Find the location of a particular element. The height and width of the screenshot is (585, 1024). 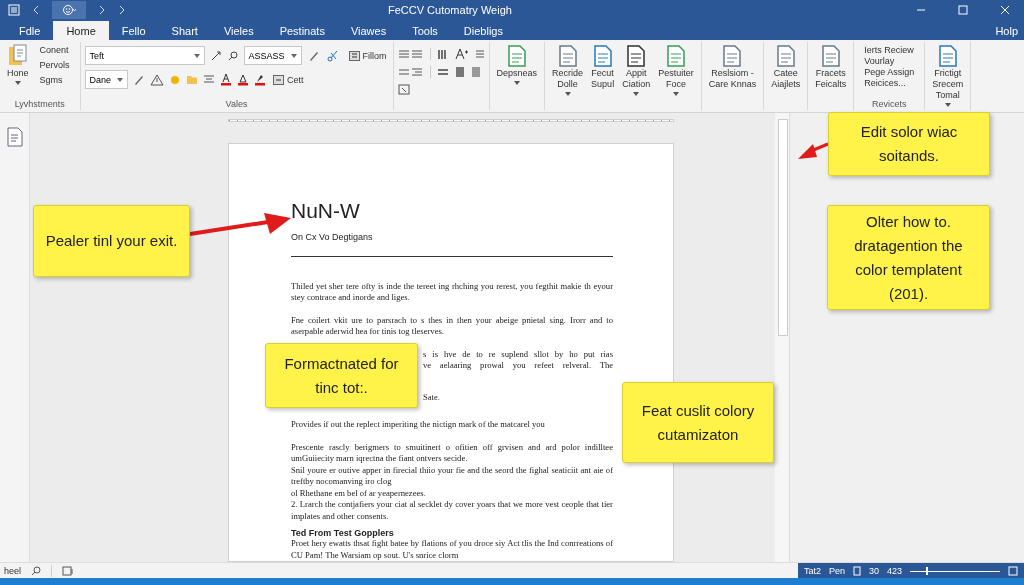

ribbon-button: Depsneas is located at coordinates (517, 64).